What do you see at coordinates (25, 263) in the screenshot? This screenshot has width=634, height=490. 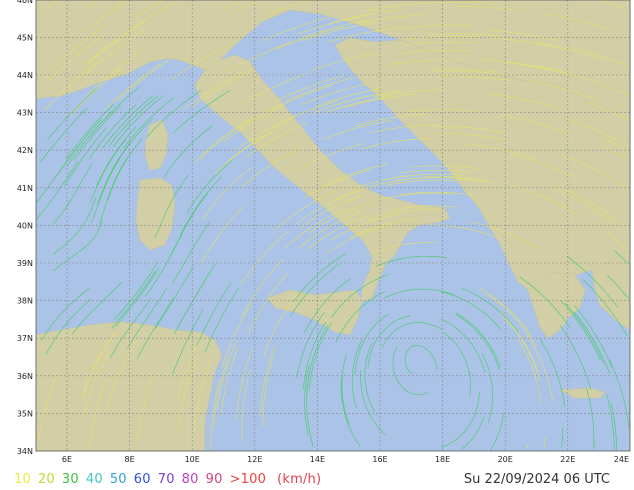 I see `lat-label: 39N` at bounding box center [25, 263].